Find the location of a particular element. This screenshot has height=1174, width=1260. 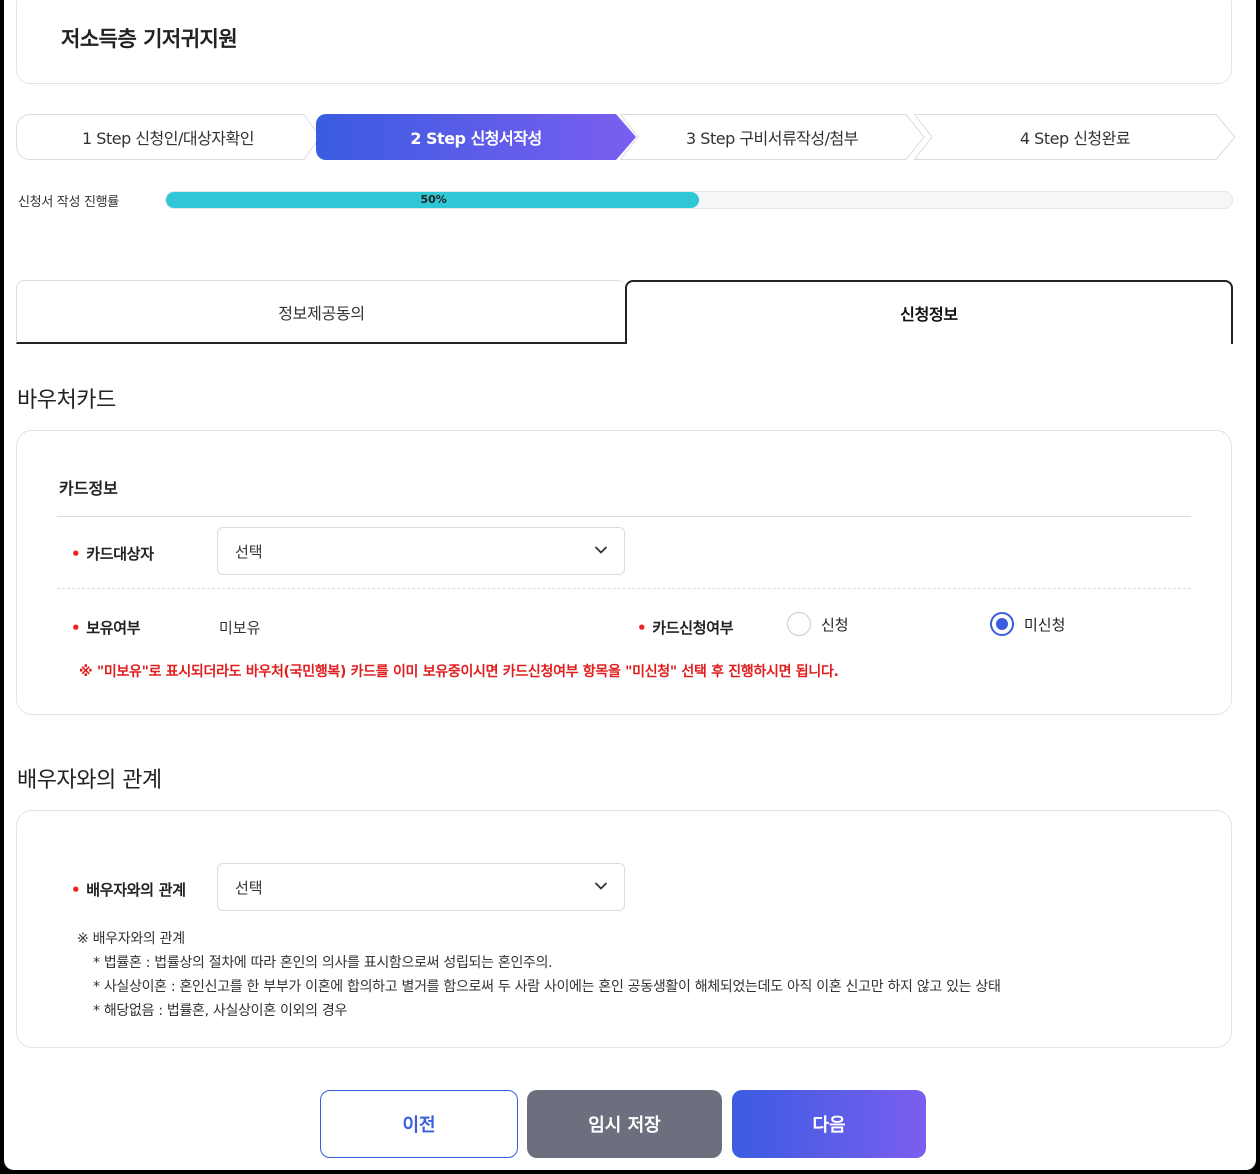

step-1: 1 Step 신청인/대상자확인 is located at coordinates (168, 137).